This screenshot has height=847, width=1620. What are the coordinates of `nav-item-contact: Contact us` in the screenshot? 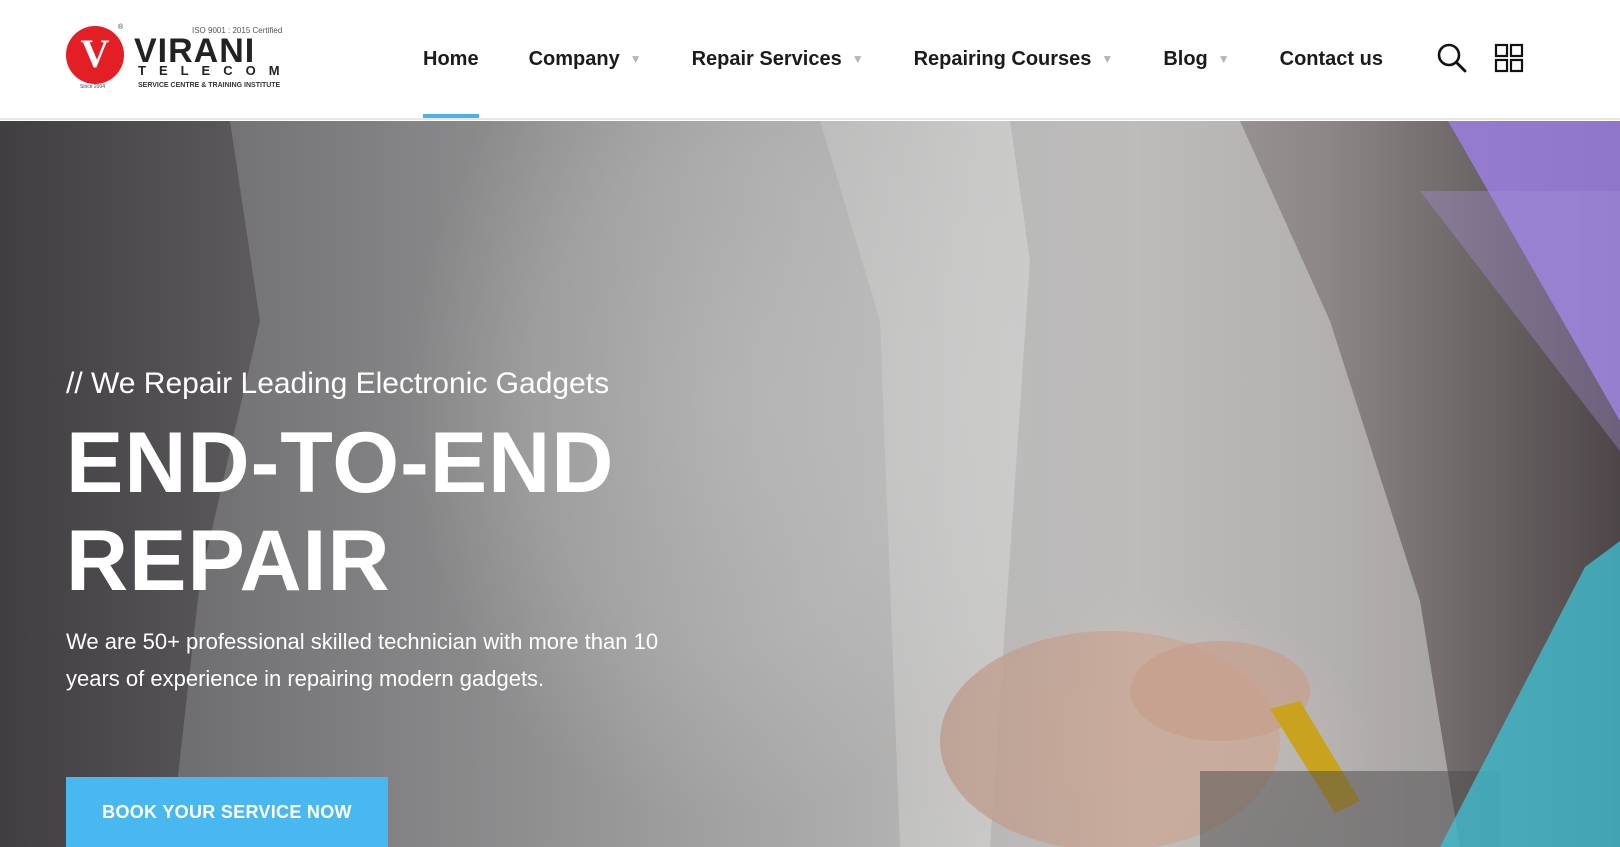 It's located at (1331, 59).